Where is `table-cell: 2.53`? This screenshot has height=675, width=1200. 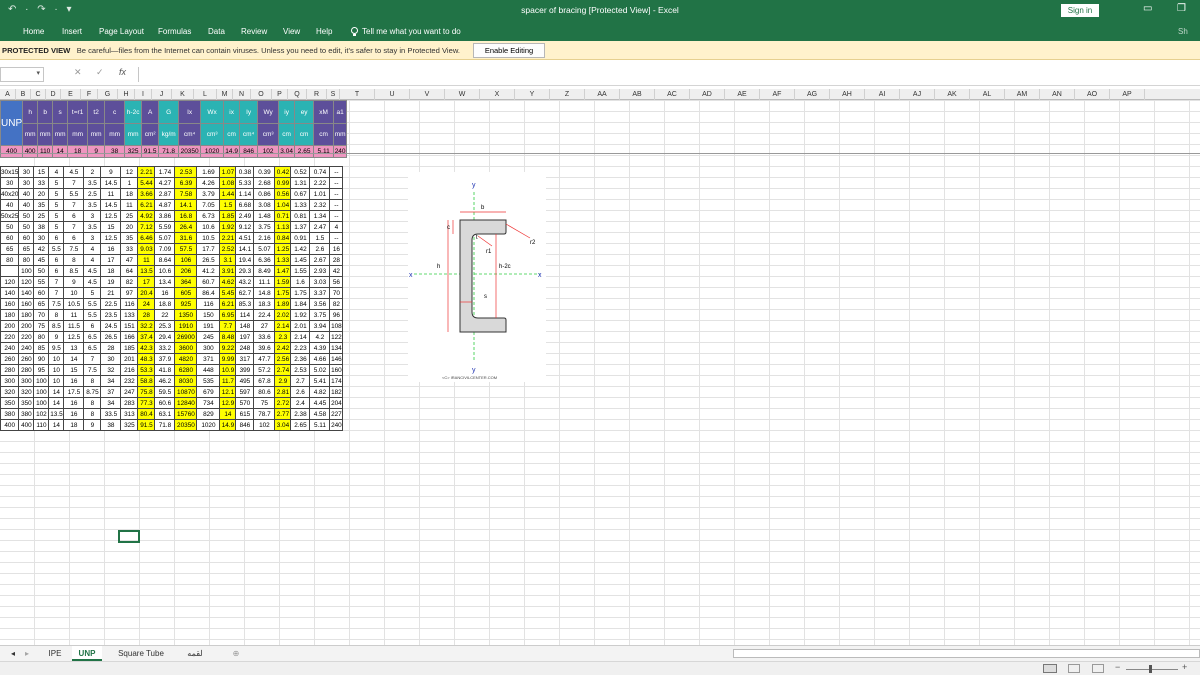
table-cell: 2.53 is located at coordinates (186, 172).